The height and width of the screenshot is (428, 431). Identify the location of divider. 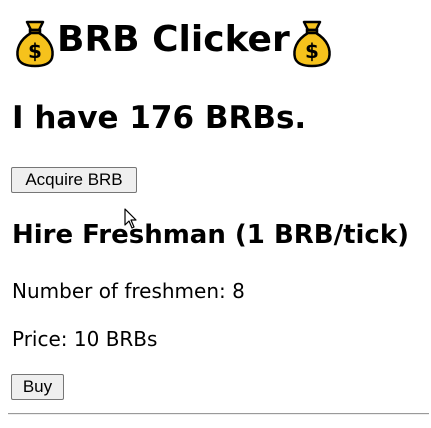
(218, 414).